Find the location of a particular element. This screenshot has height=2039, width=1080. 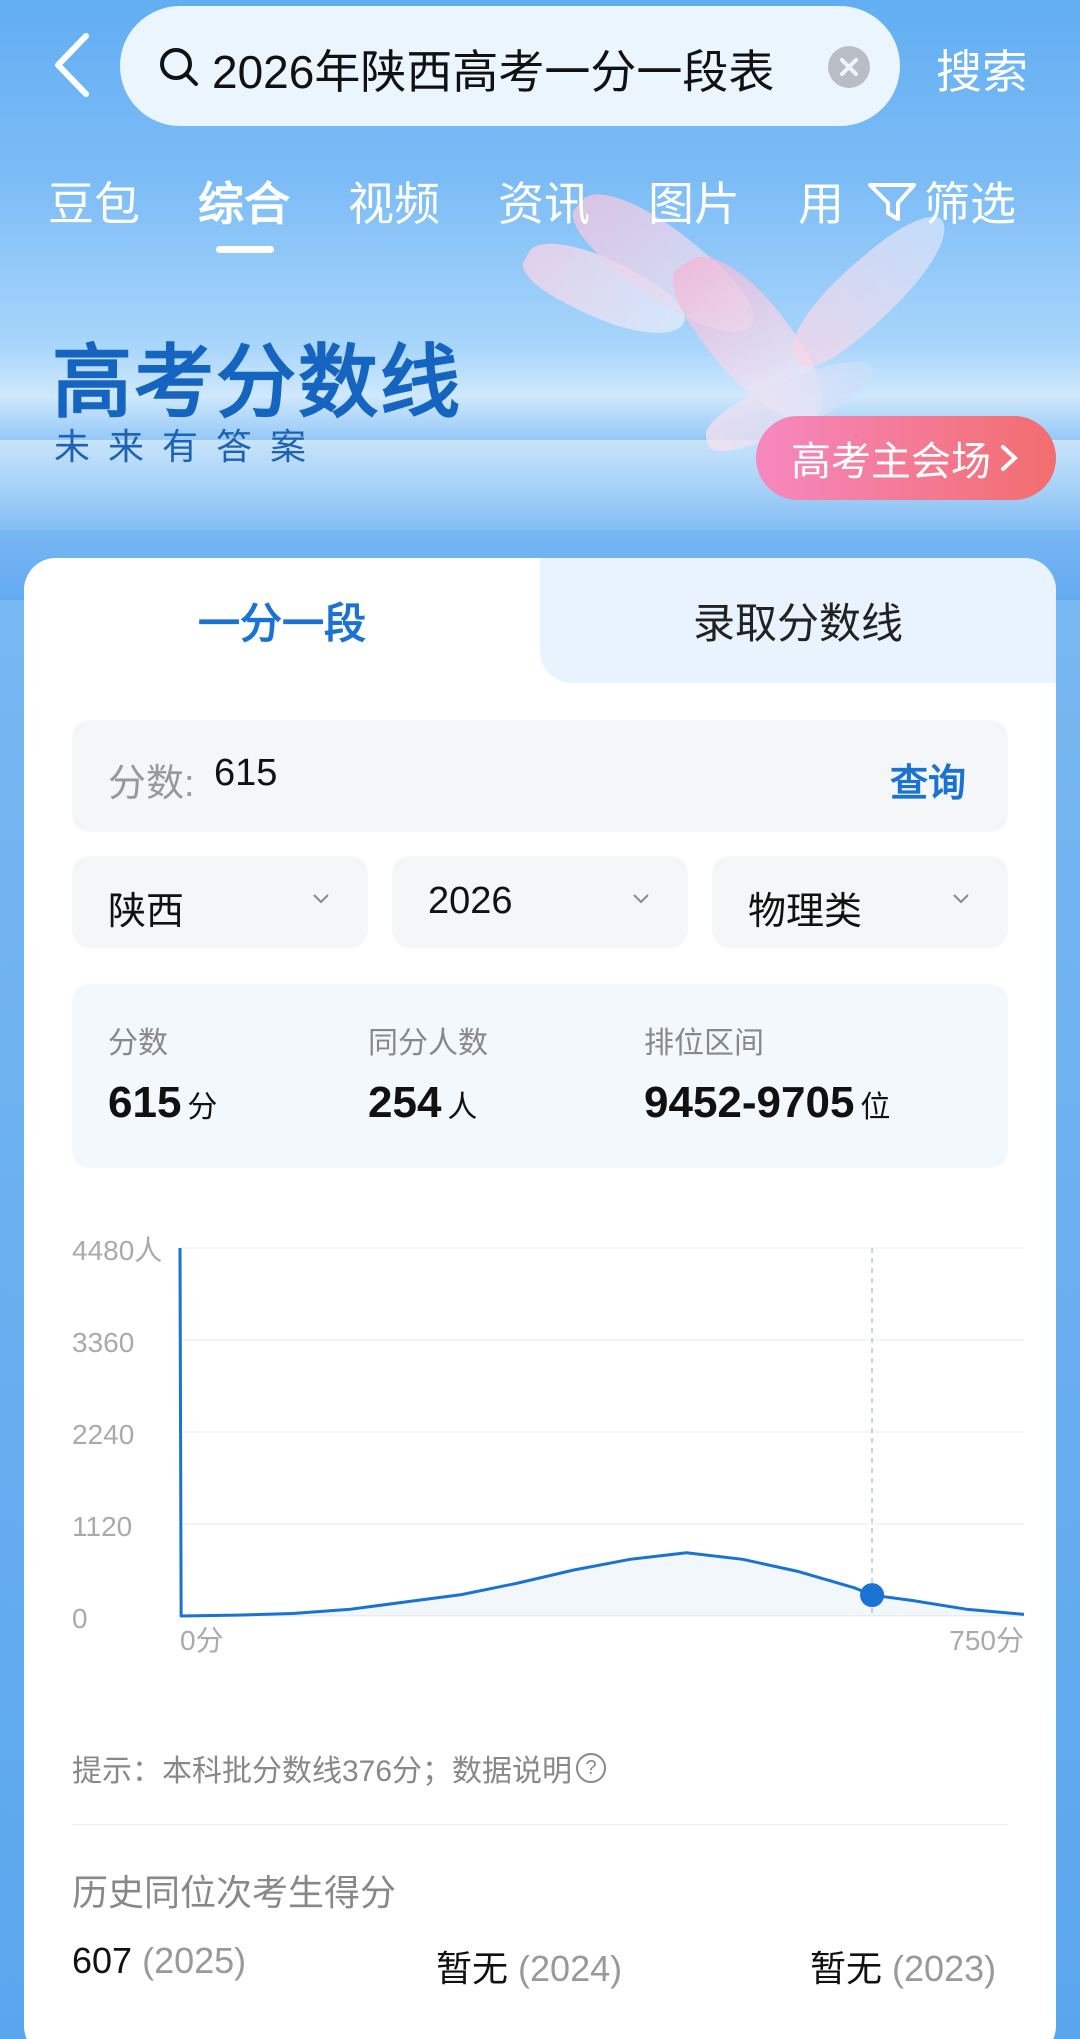

history-year: (2025) is located at coordinates (194, 1960).